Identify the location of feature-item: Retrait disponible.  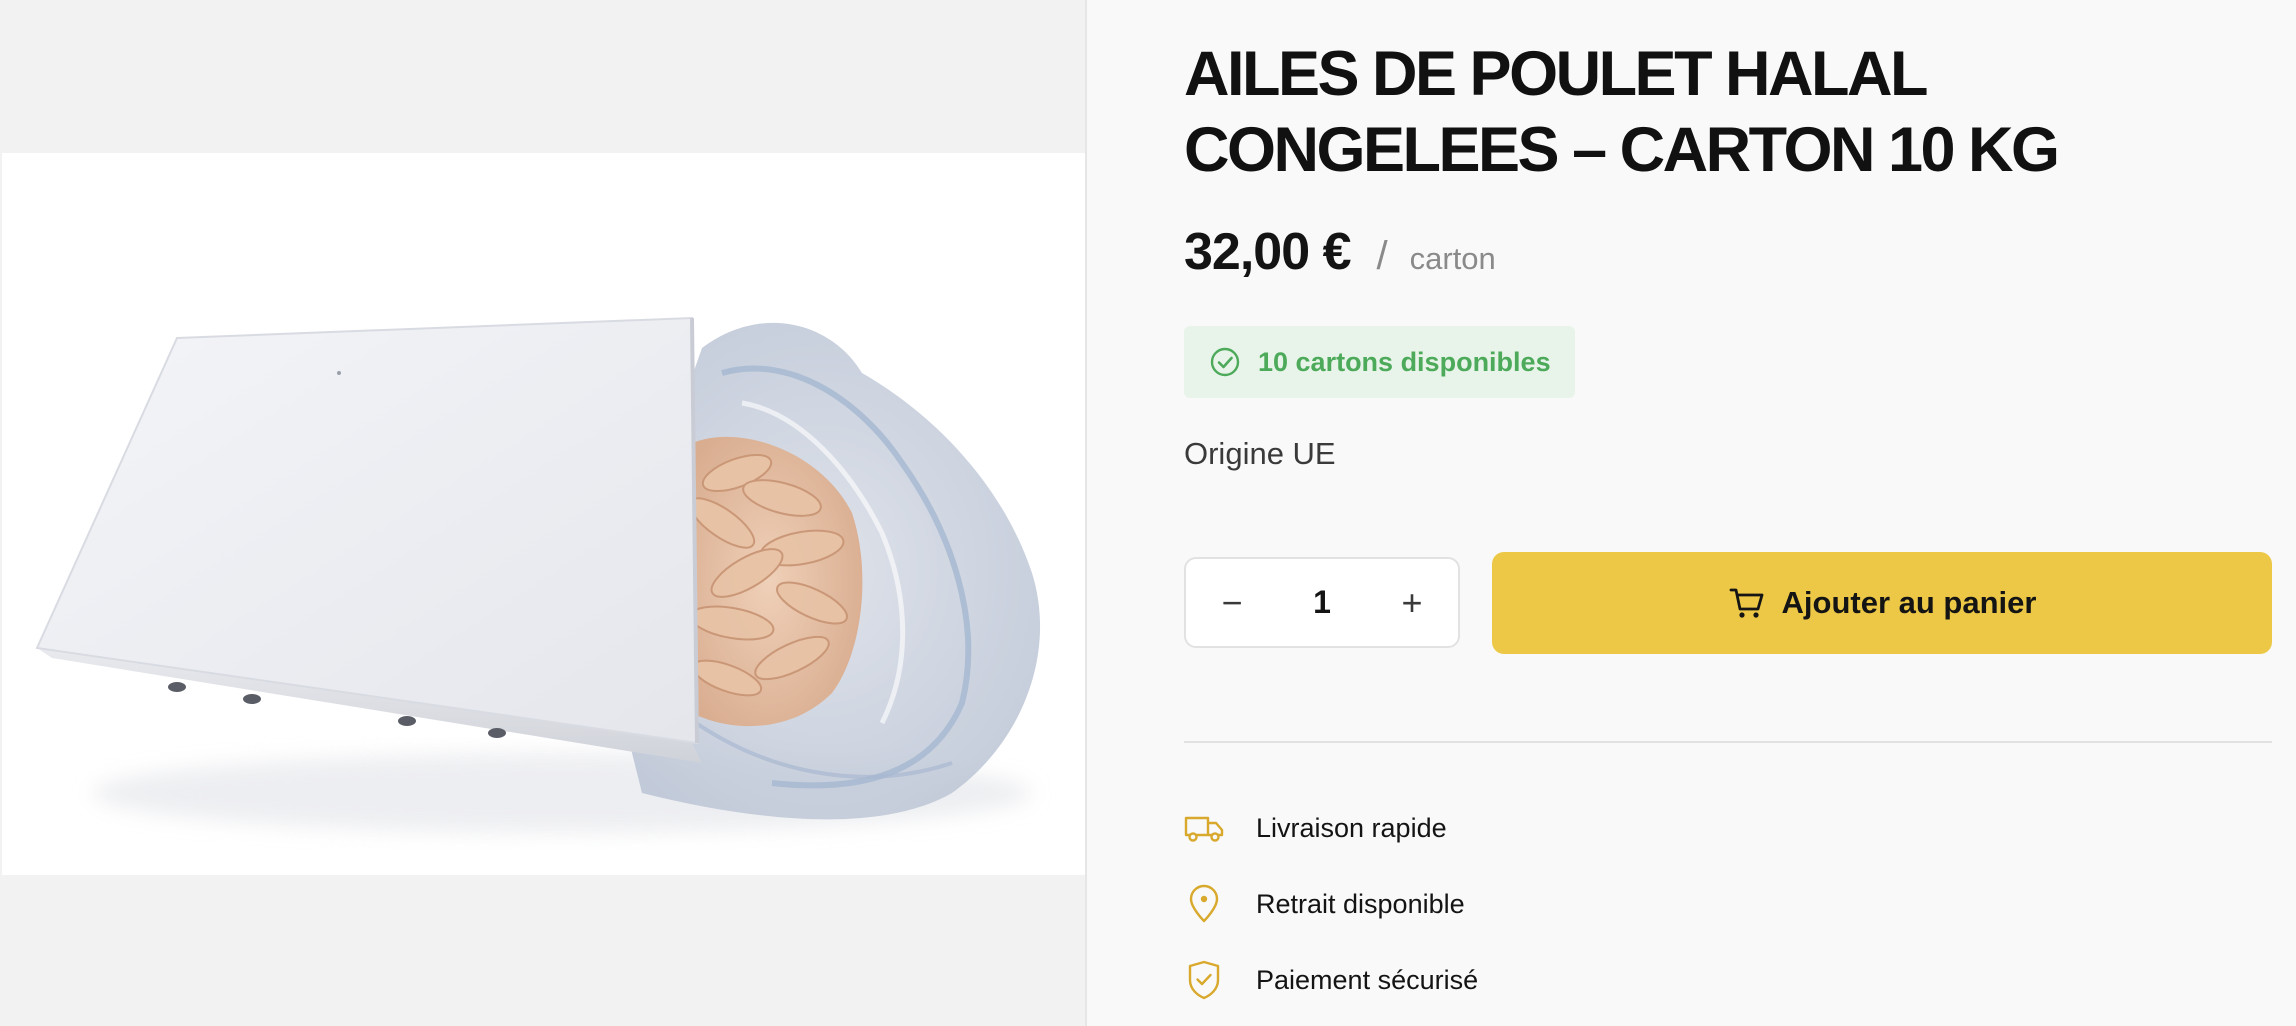
(1684, 904).